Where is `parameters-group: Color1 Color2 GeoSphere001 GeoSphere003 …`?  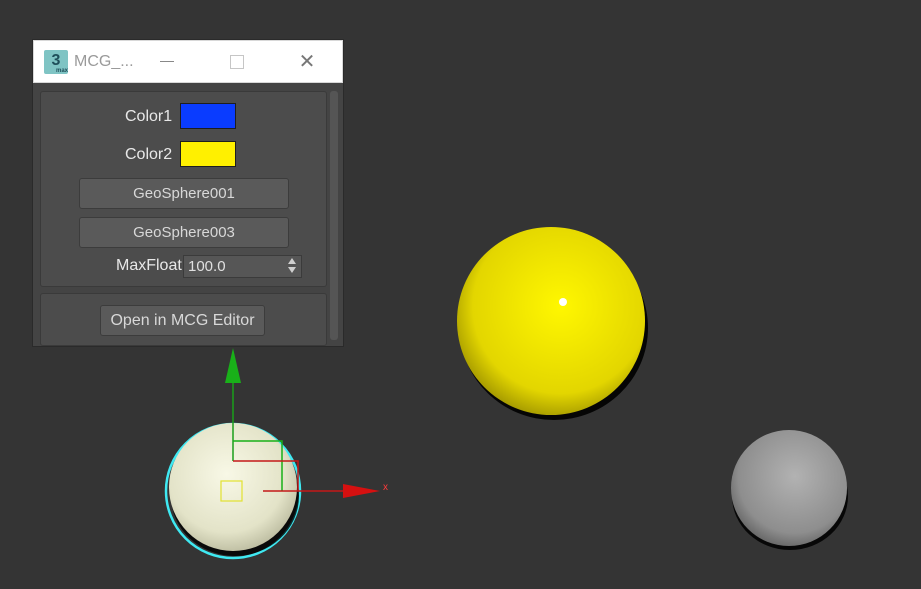 parameters-group: Color1 Color2 GeoSphere001 GeoSphere003 … is located at coordinates (183, 189).